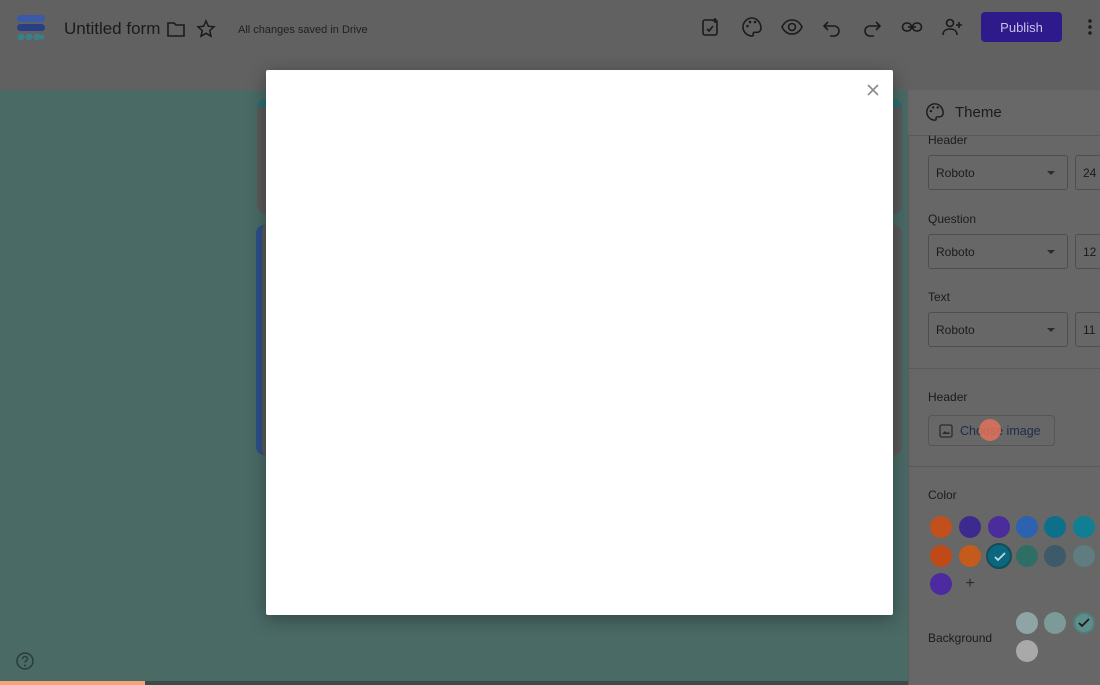 This screenshot has height=685, width=1100. What do you see at coordinates (952, 219) in the screenshot?
I see `question-font-label: Question` at bounding box center [952, 219].